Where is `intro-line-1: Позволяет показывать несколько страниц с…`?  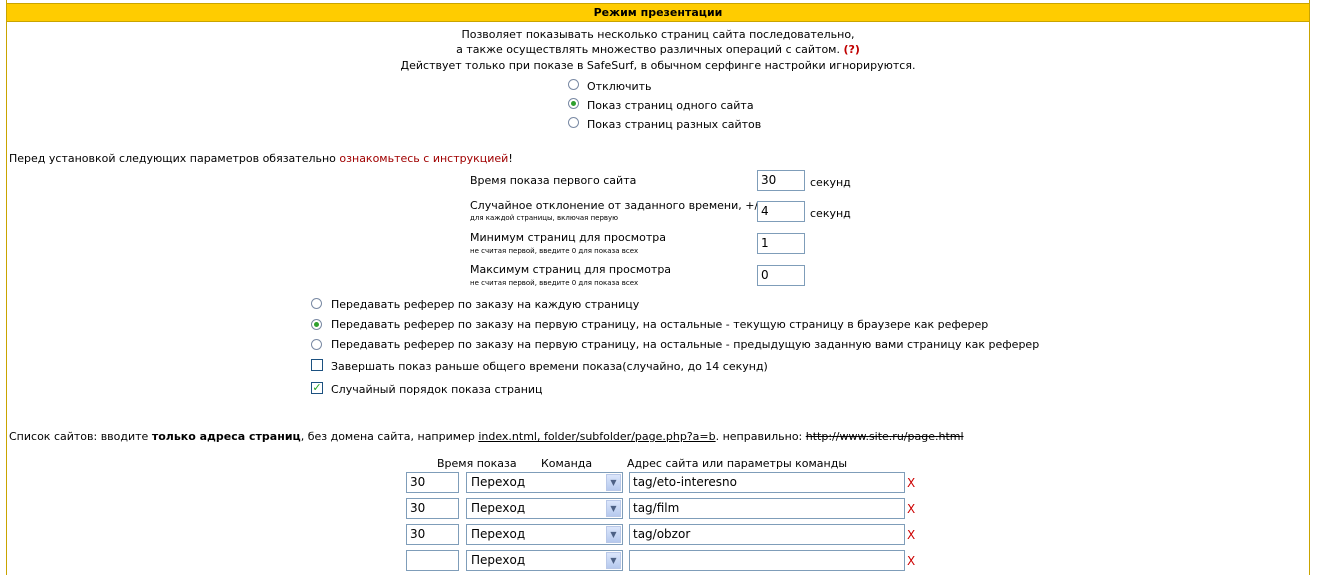 intro-line-1: Позволяет показывать несколько страниц с… is located at coordinates (658, 34).